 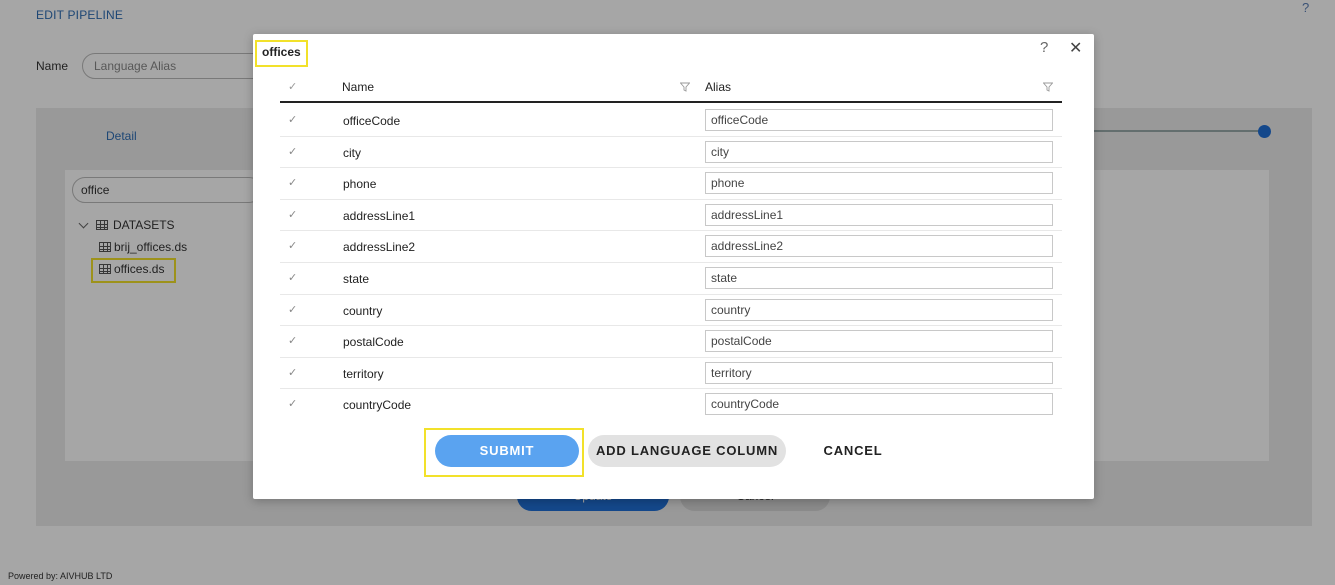 What do you see at coordinates (879, 183) in the screenshot?
I see `alias-input: phone` at bounding box center [879, 183].